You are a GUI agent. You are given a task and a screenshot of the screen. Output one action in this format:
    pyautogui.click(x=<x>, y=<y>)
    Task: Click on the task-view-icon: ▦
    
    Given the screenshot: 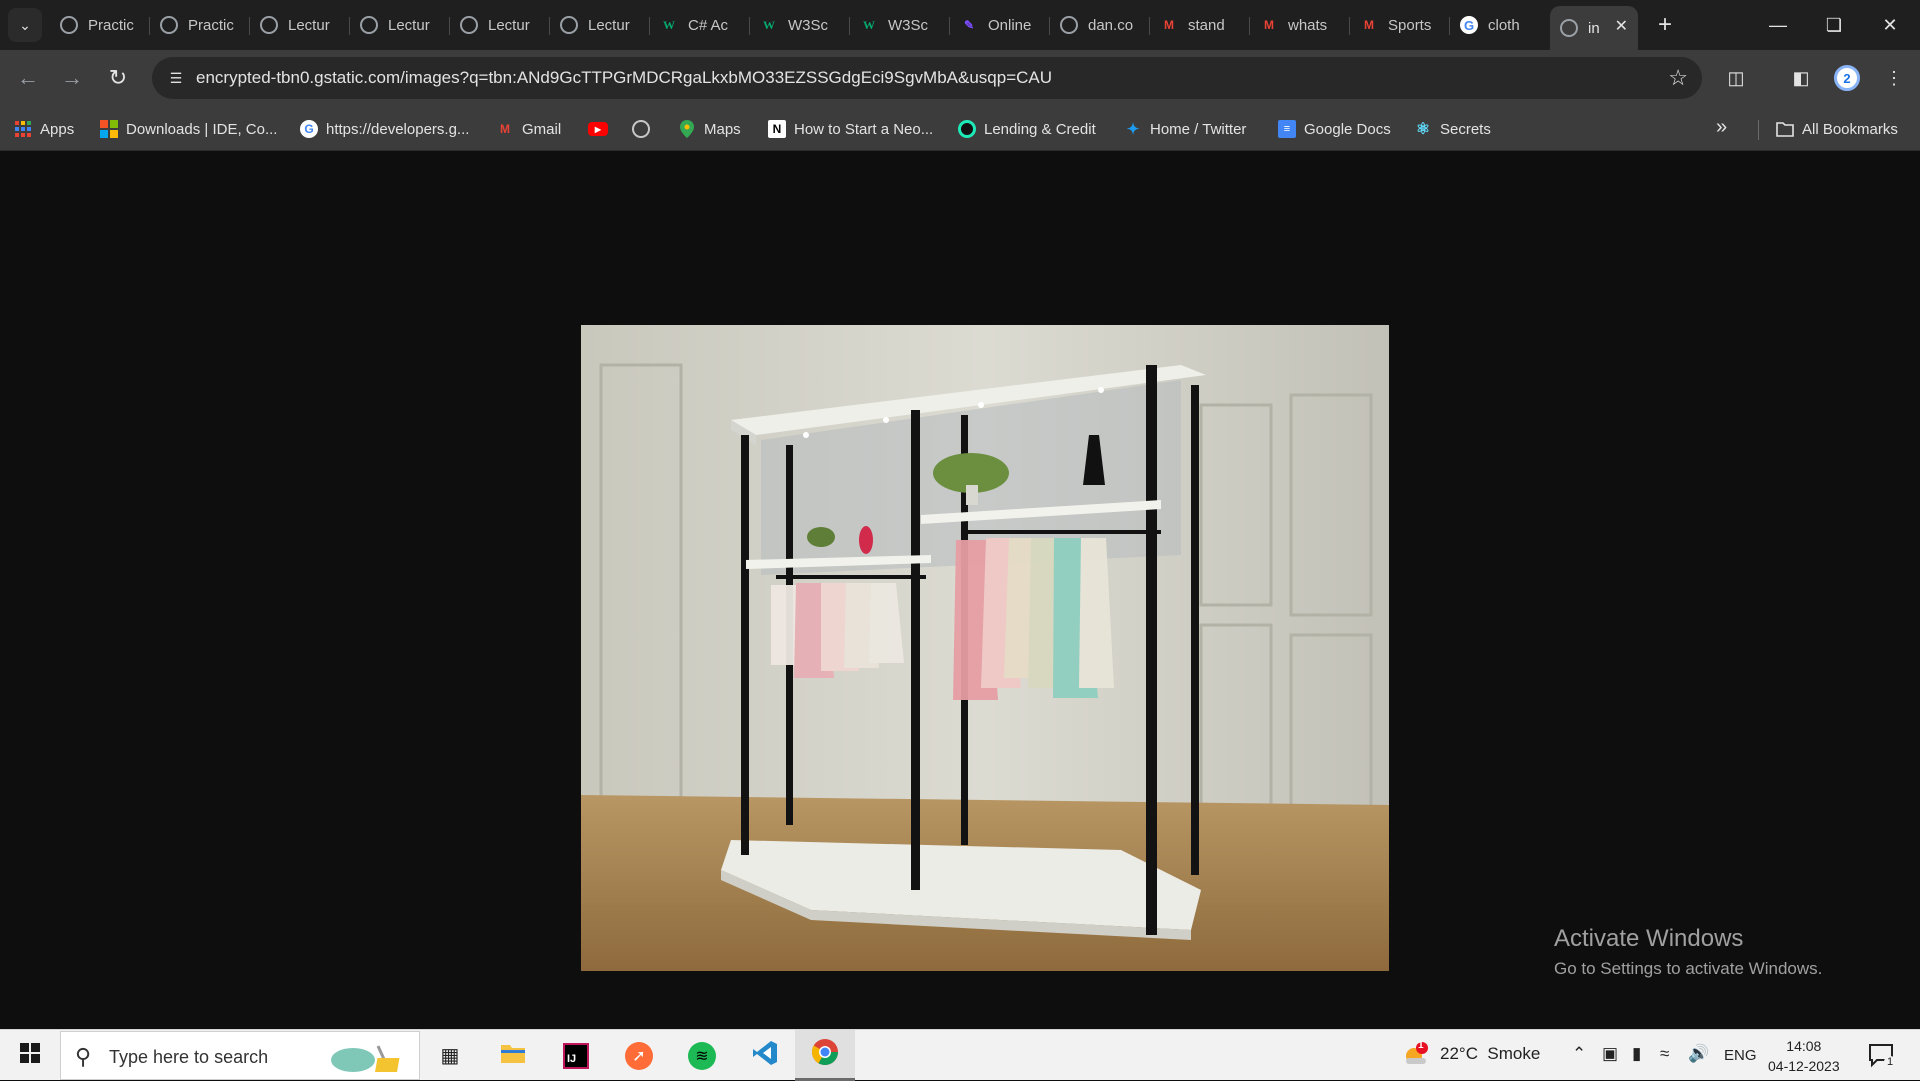 What is the action you would take?
    pyautogui.click(x=450, y=1056)
    